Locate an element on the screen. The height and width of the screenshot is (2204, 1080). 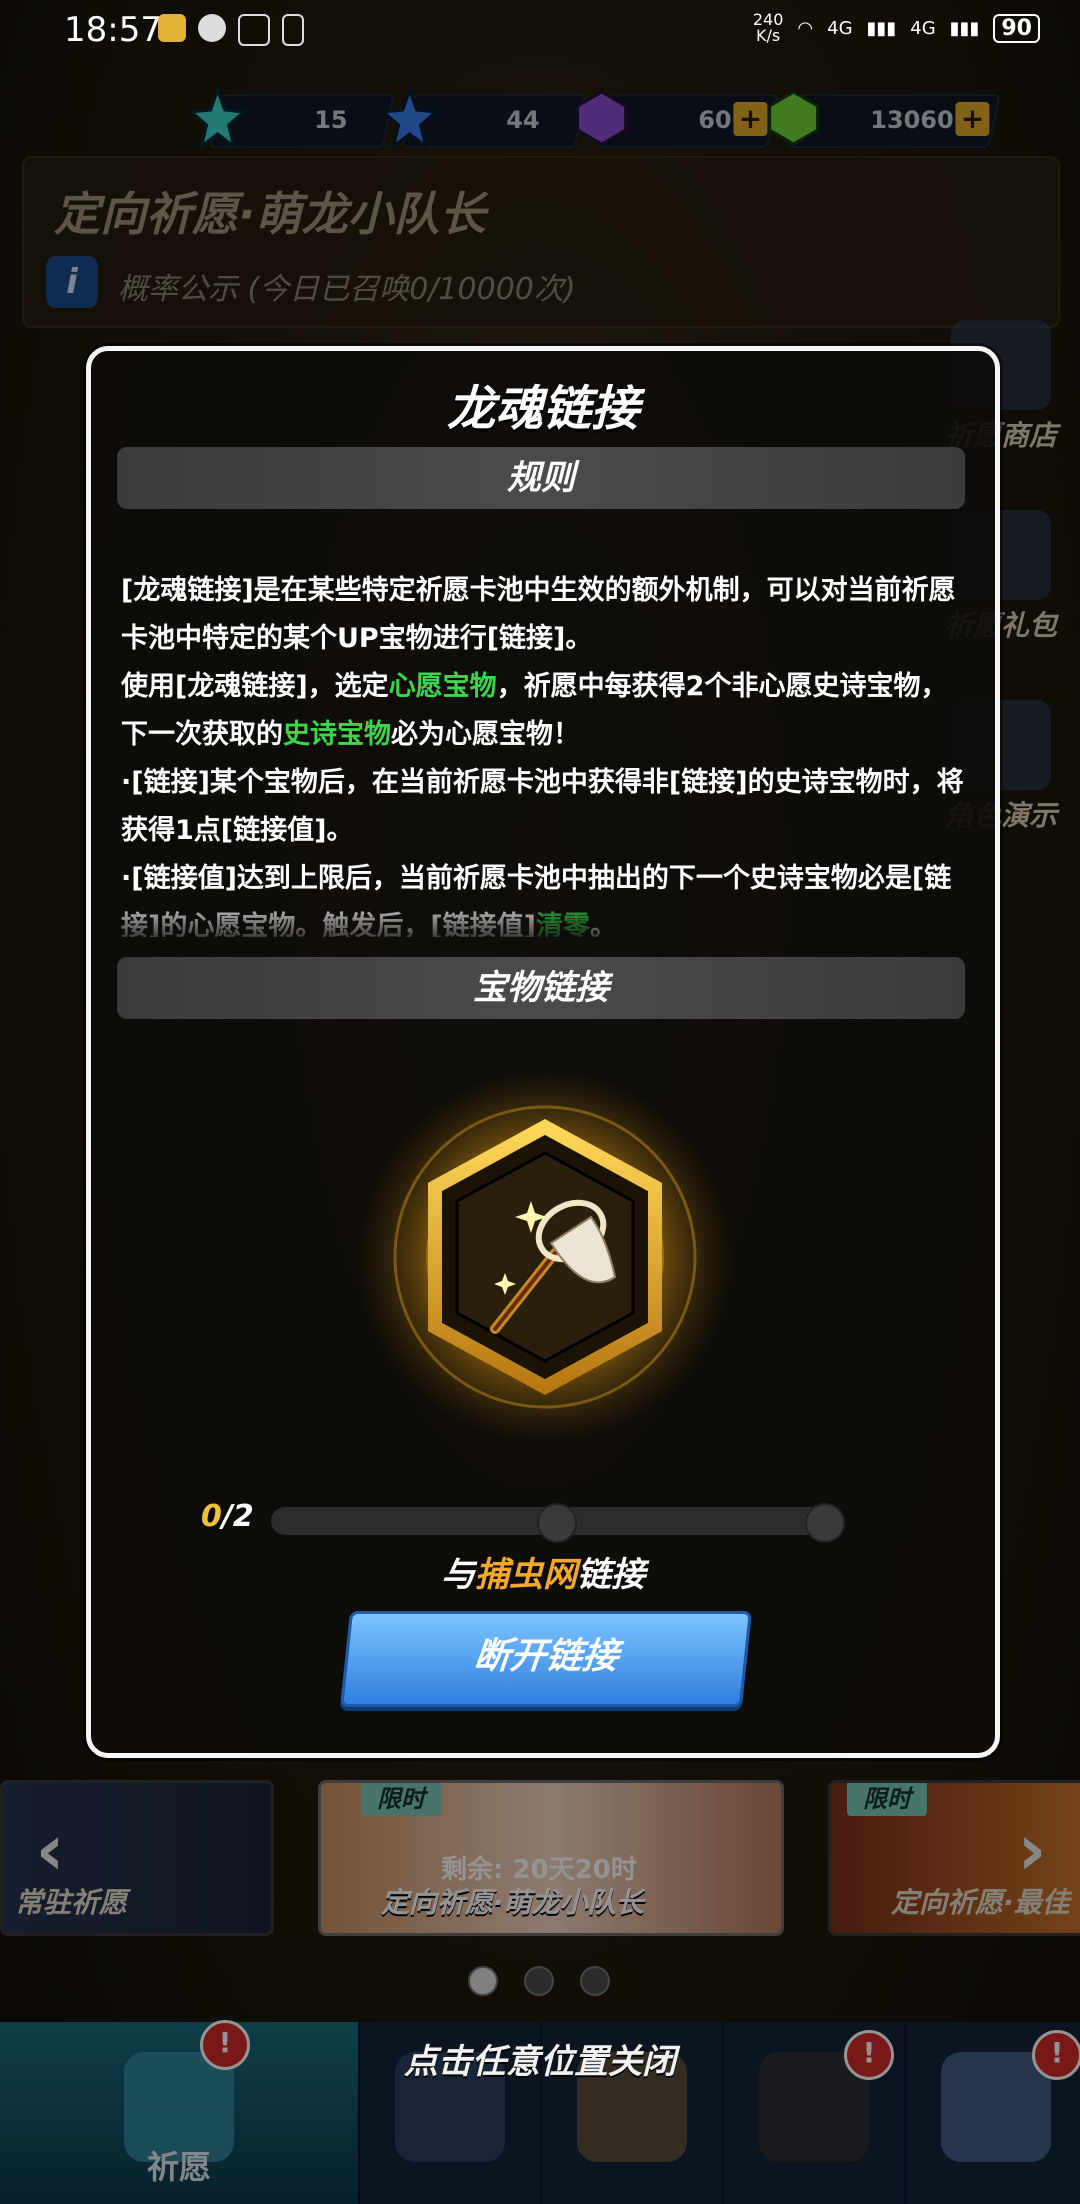
treasure-link-header: 宝物链接 is located at coordinates (541, 988).